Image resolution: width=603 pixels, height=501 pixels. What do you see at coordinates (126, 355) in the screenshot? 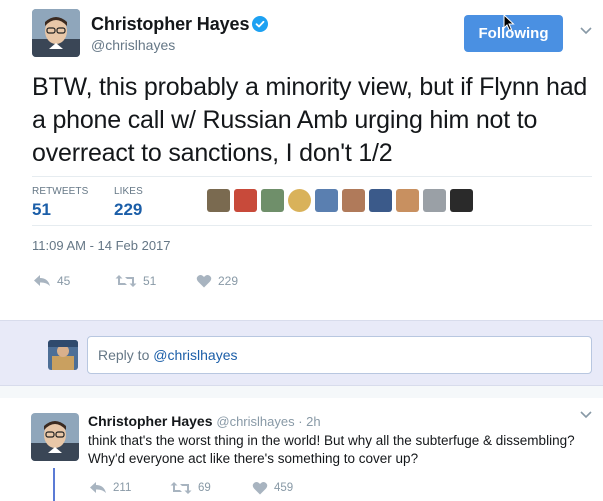
I see `reply-placeholder-prefix: Reply to` at bounding box center [126, 355].